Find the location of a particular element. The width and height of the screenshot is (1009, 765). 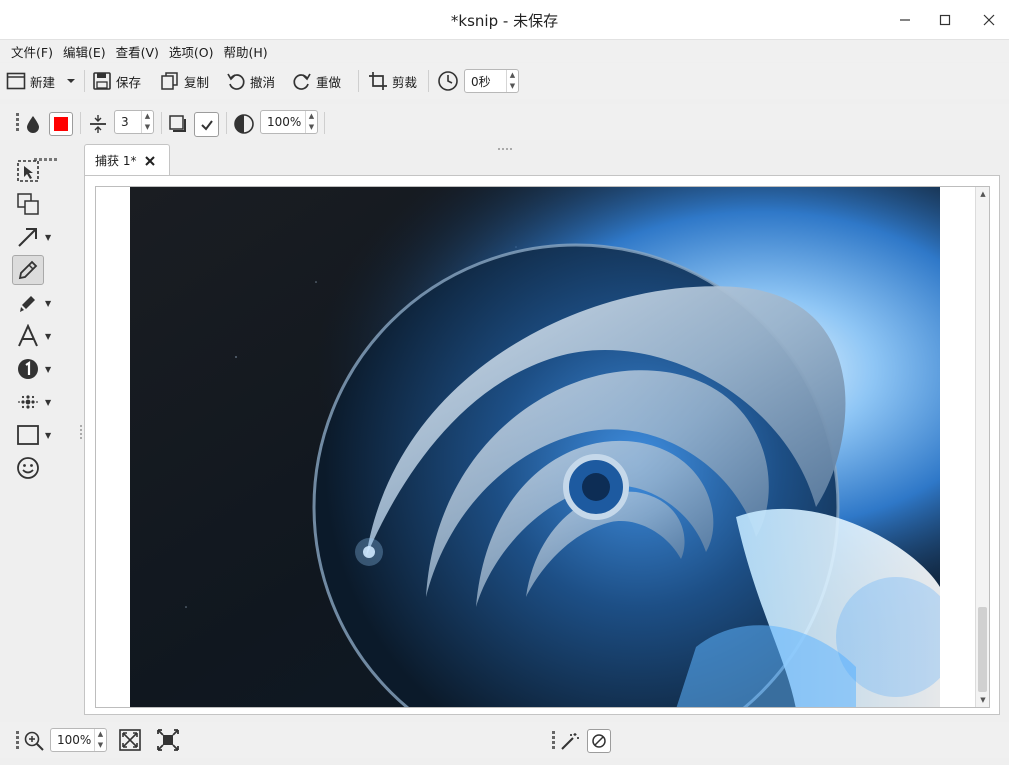

minimize-icon is located at coordinates (905, 20).